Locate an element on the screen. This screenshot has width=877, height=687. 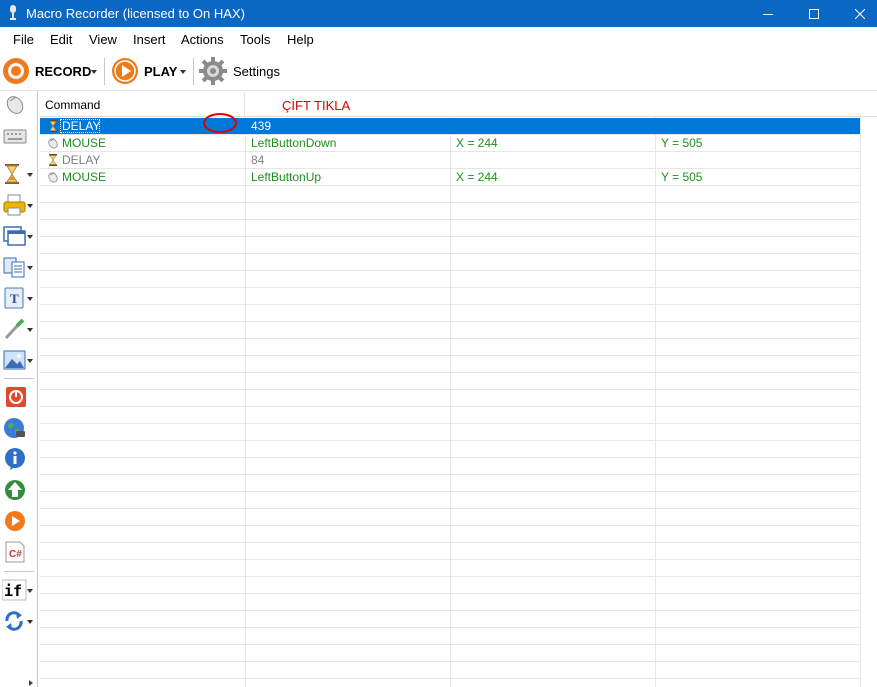
menu-edit: Edit is located at coordinates (61, 39).